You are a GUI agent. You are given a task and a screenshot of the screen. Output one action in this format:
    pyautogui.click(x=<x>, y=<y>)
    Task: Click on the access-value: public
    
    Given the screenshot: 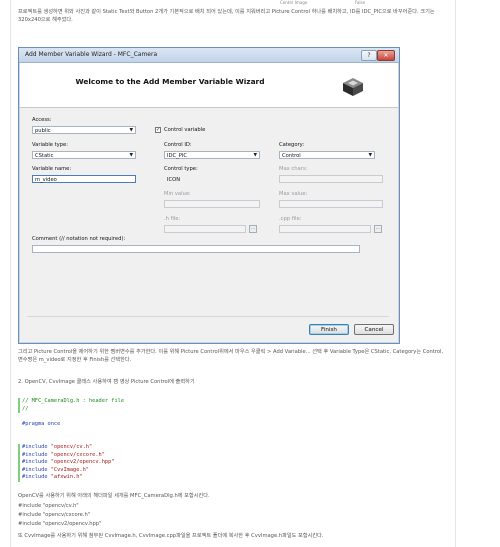 What is the action you would take?
    pyautogui.click(x=43, y=131)
    